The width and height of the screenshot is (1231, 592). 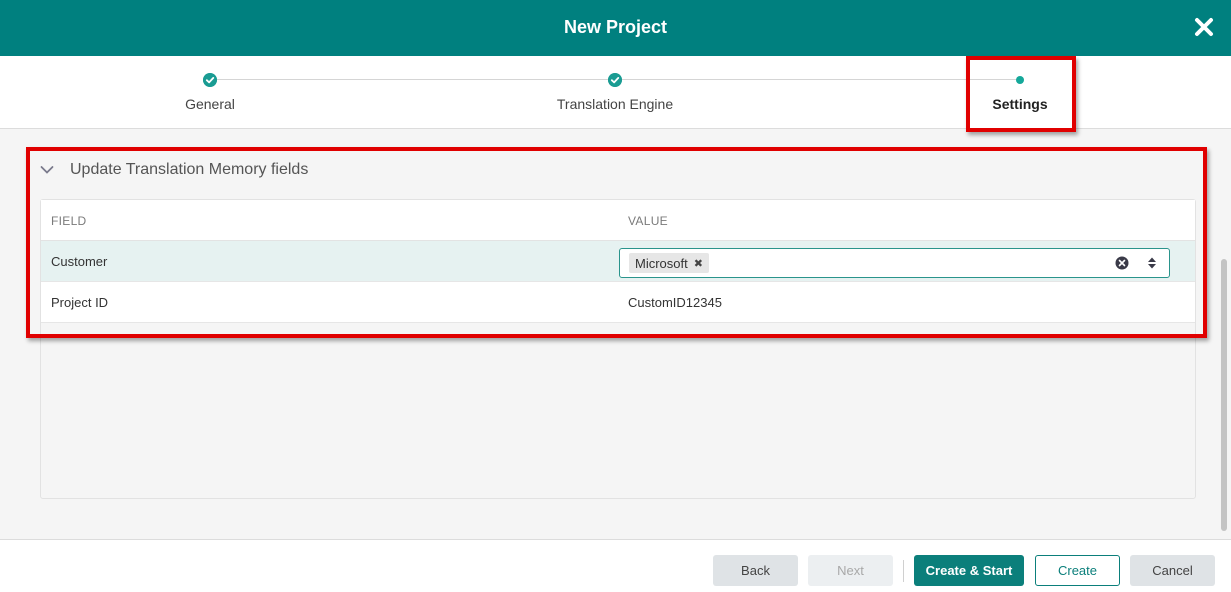 I want to click on section-title: Update Translation Memory fields, so click(x=189, y=169).